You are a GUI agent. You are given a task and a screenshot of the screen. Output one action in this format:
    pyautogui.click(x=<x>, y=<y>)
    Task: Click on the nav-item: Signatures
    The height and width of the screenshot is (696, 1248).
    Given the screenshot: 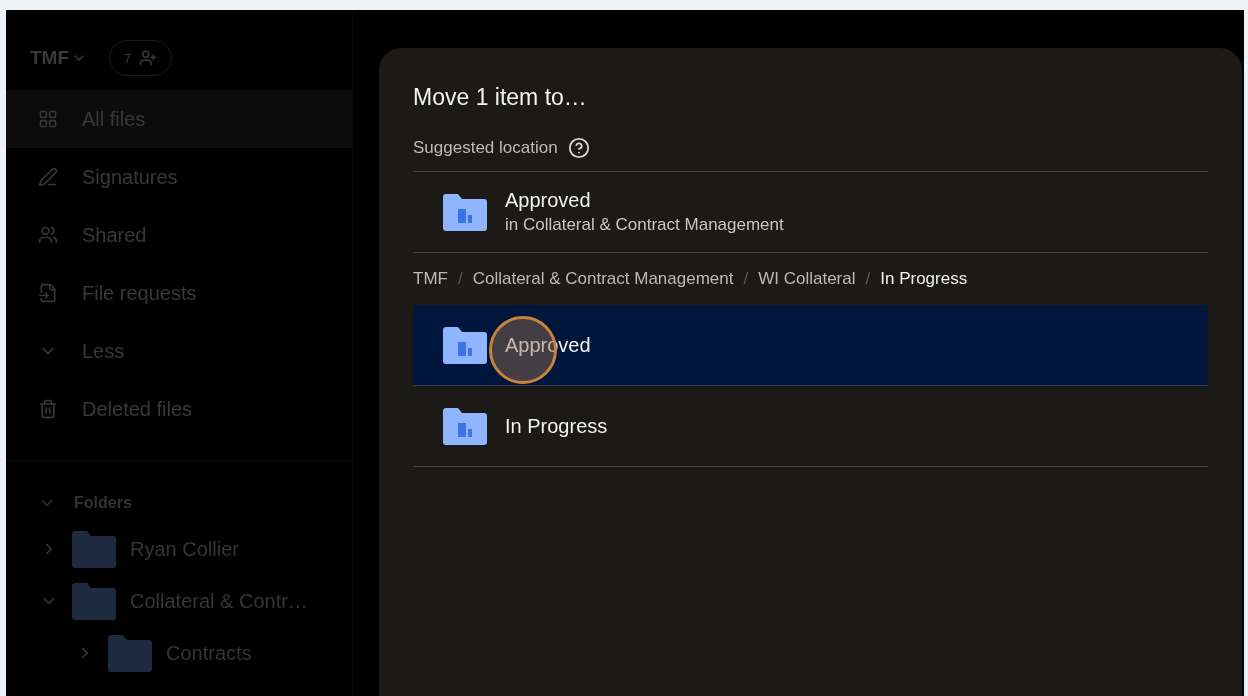 What is the action you would take?
    pyautogui.click(x=179, y=177)
    